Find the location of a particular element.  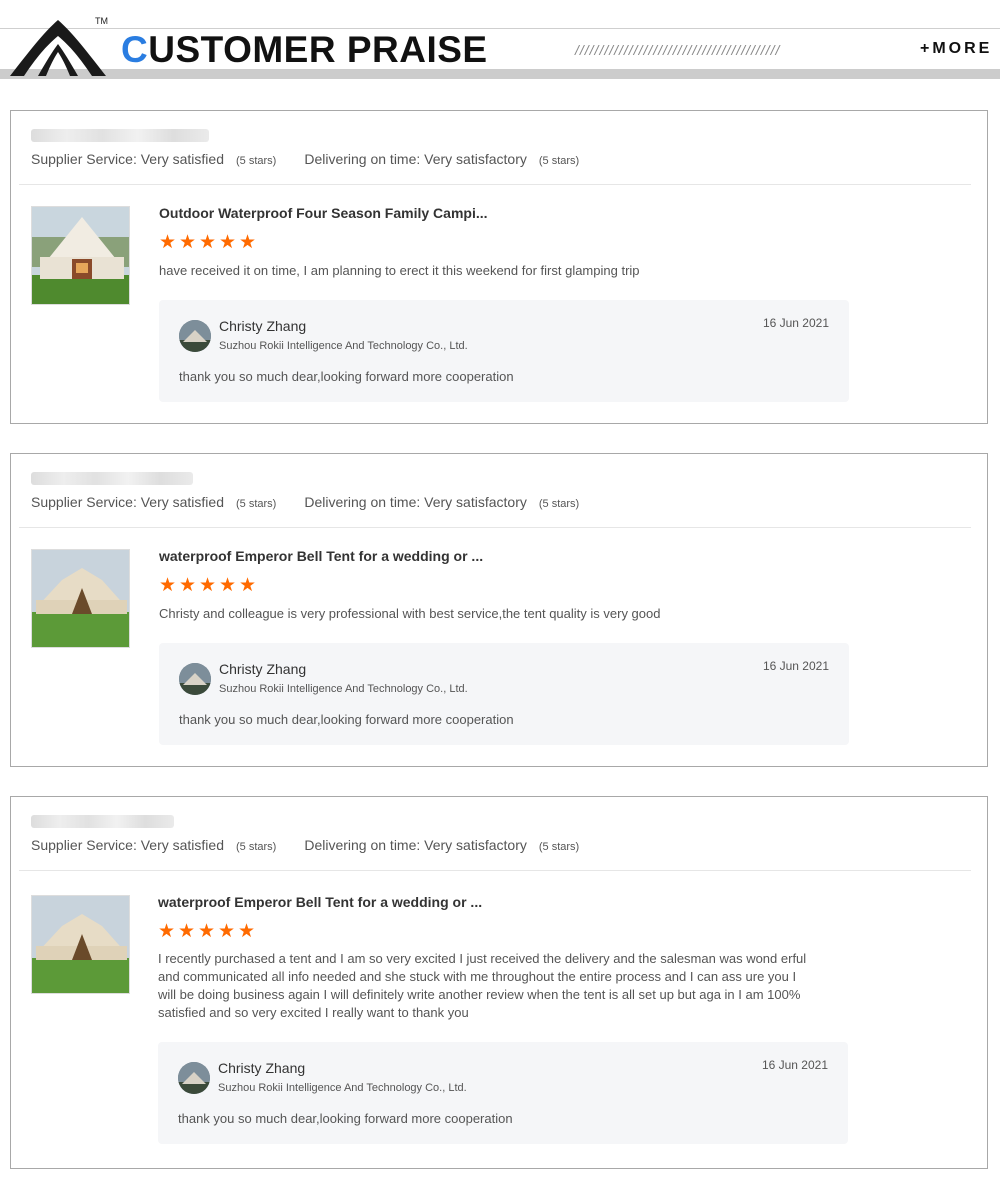

page-title-rest: USTOMER PRAISE is located at coordinates (318, 49).